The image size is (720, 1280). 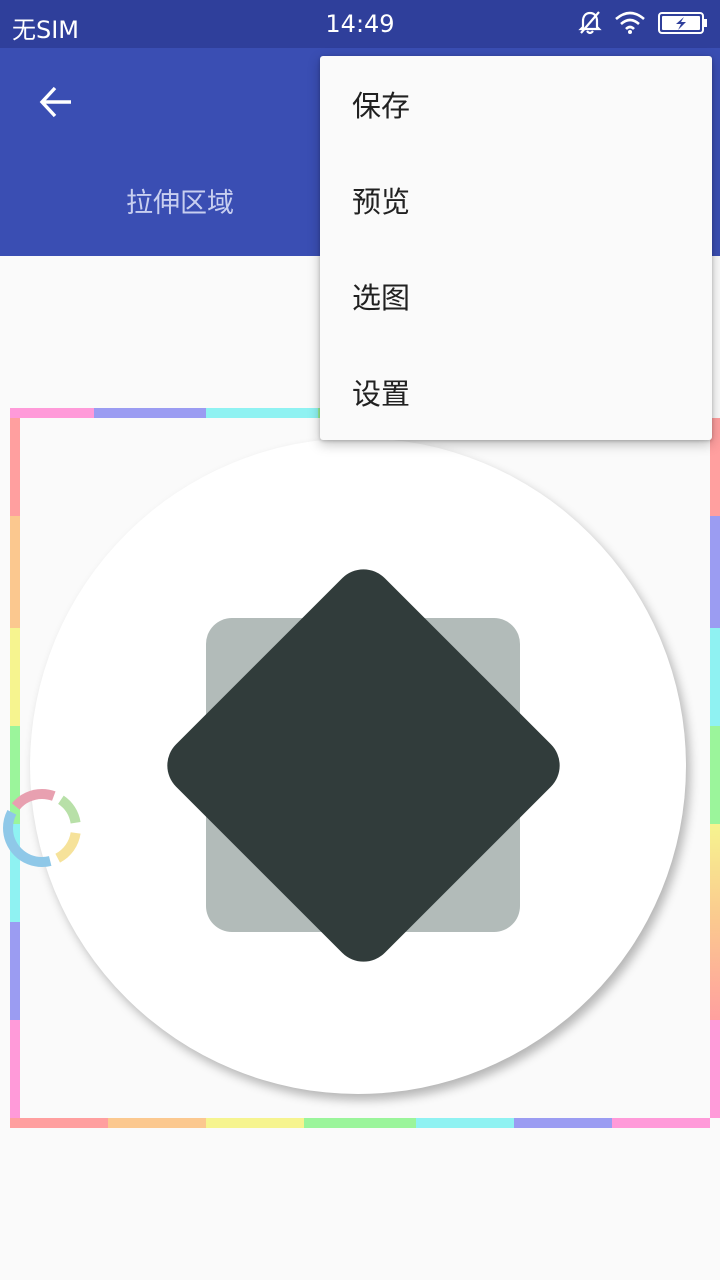 What do you see at coordinates (381, 202) in the screenshot?
I see `menu-item-label: 预览` at bounding box center [381, 202].